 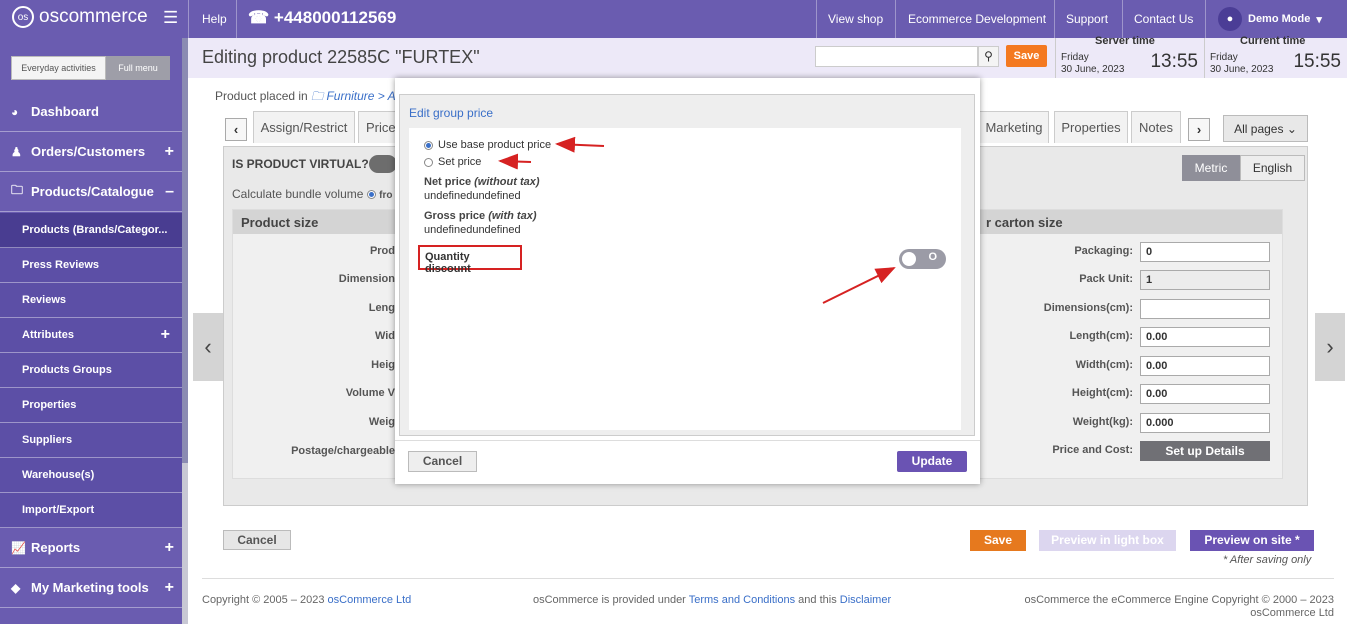 What do you see at coordinates (91, 588) in the screenshot?
I see `sidebar-item-marketing-tools: ◆ My Marketing tools +` at bounding box center [91, 588].